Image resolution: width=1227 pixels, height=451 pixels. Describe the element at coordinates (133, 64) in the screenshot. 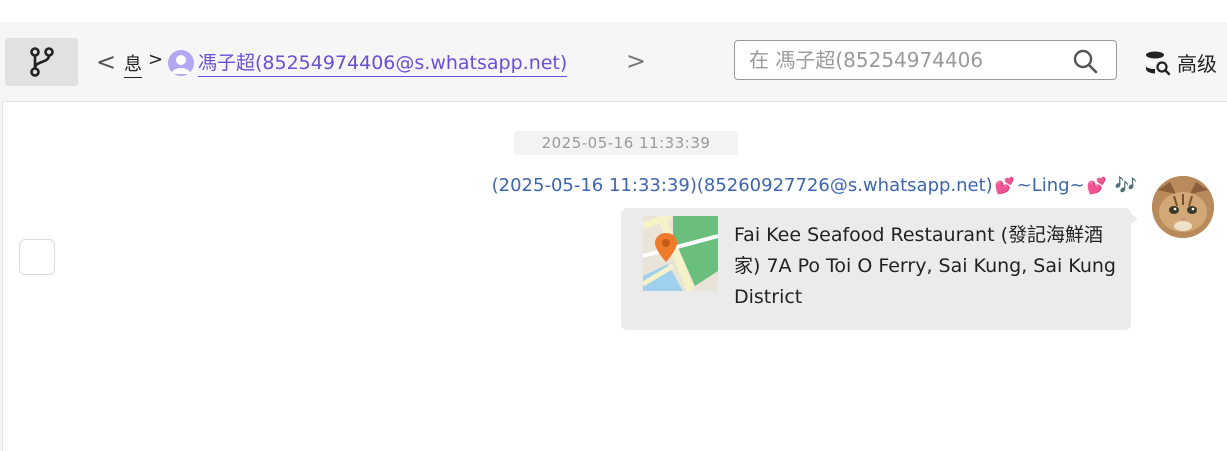

I see `breadcrumb-parent: 息` at that location.